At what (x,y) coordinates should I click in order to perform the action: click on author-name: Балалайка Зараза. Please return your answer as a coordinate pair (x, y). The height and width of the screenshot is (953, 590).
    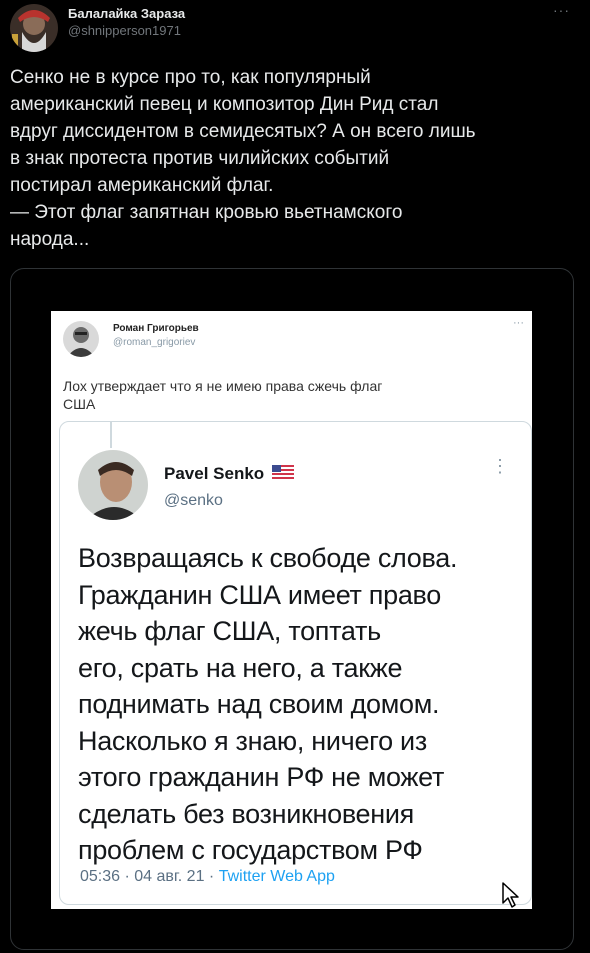
    Looking at the image, I should click on (126, 13).